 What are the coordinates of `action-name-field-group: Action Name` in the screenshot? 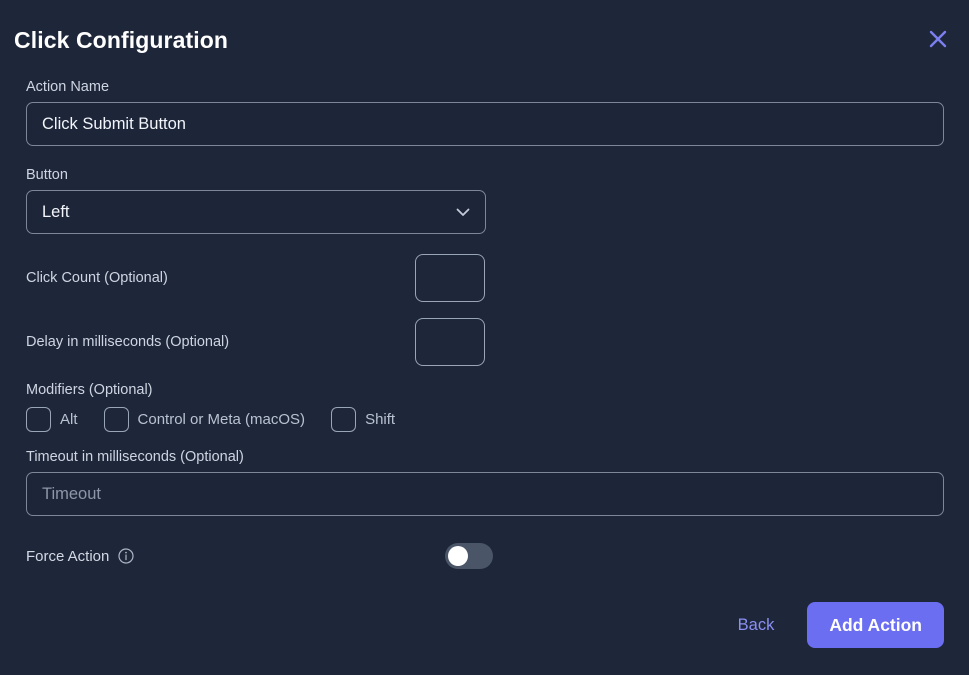 It's located at (485, 112).